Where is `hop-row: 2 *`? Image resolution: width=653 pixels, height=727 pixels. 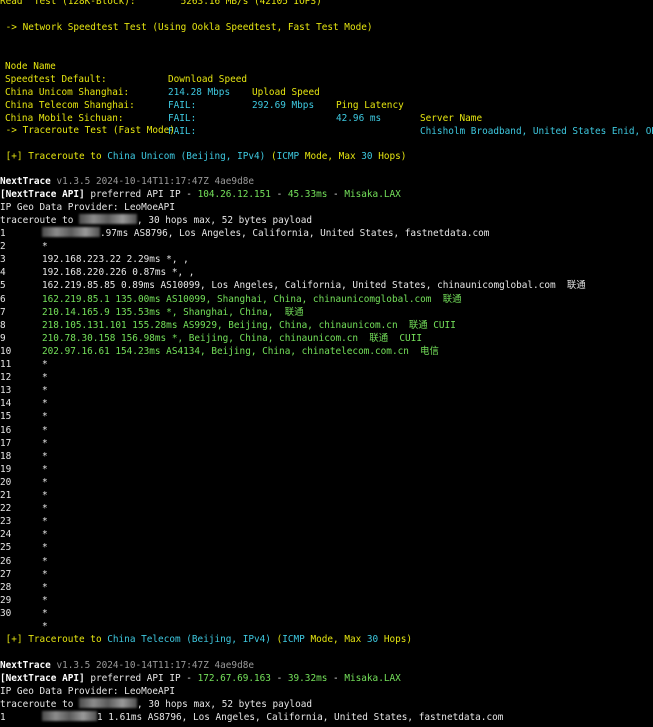
hop-row: 2 * is located at coordinates (326, 246).